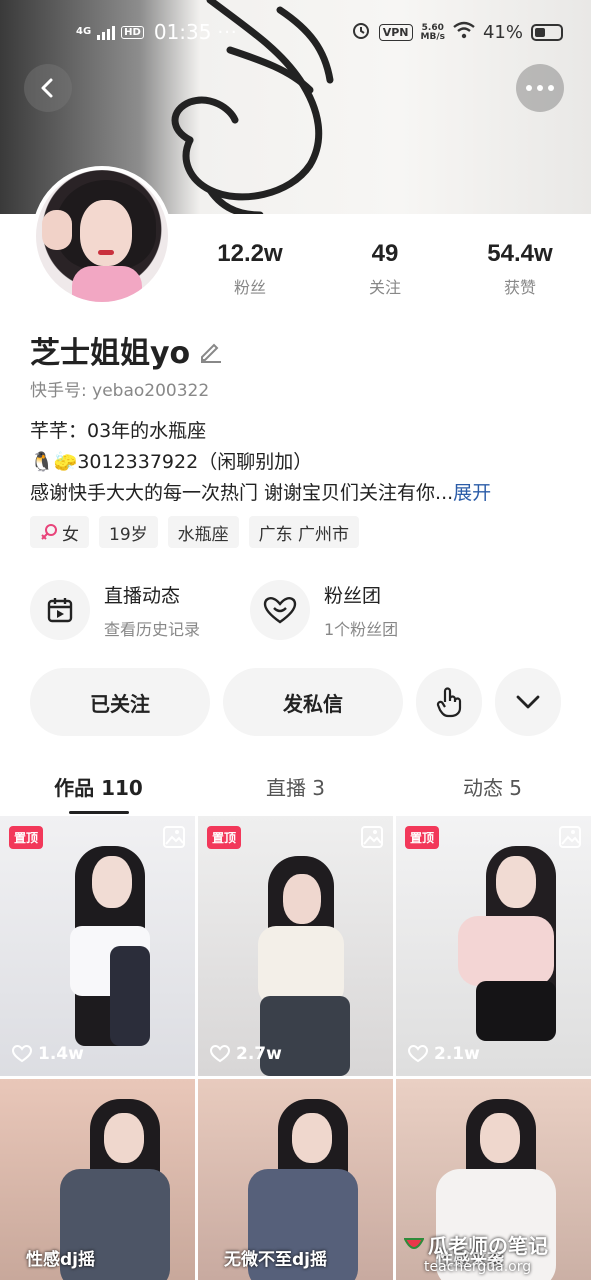 Image resolution: width=591 pixels, height=1280 pixels. I want to click on hd-badge: HD, so click(132, 32).